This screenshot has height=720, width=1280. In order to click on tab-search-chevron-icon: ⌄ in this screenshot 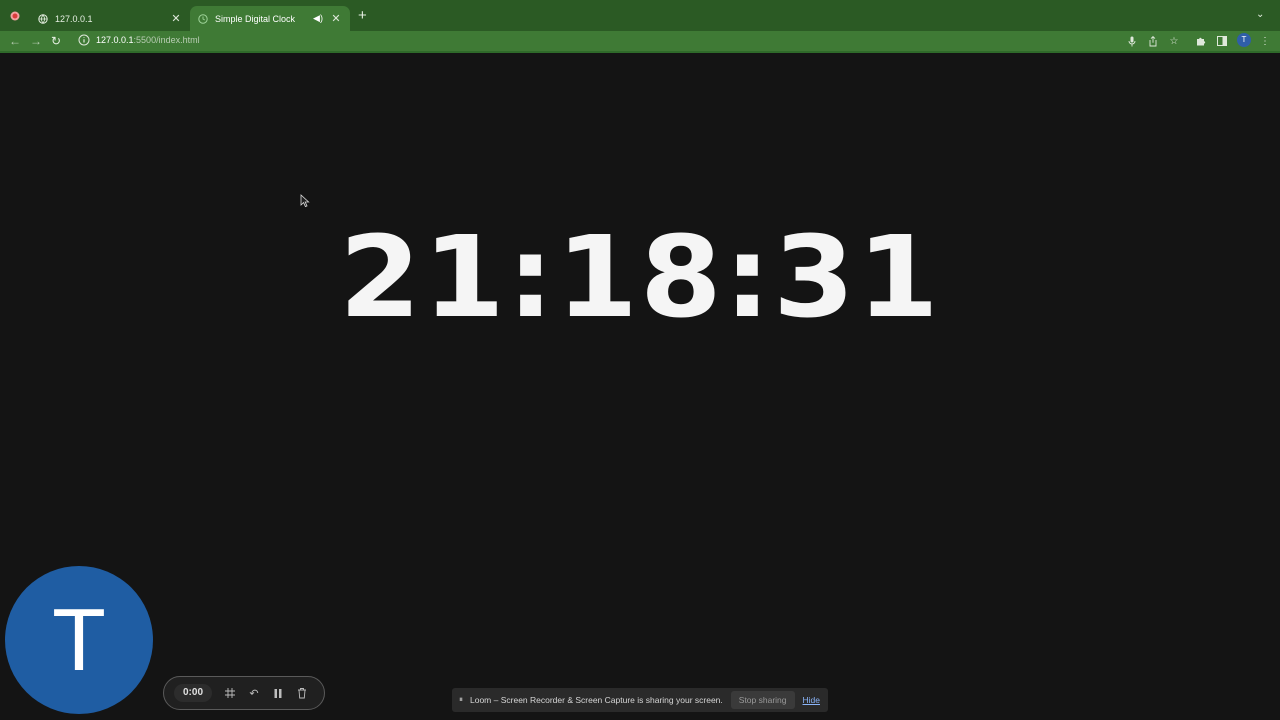, I will do `click(1260, 14)`.